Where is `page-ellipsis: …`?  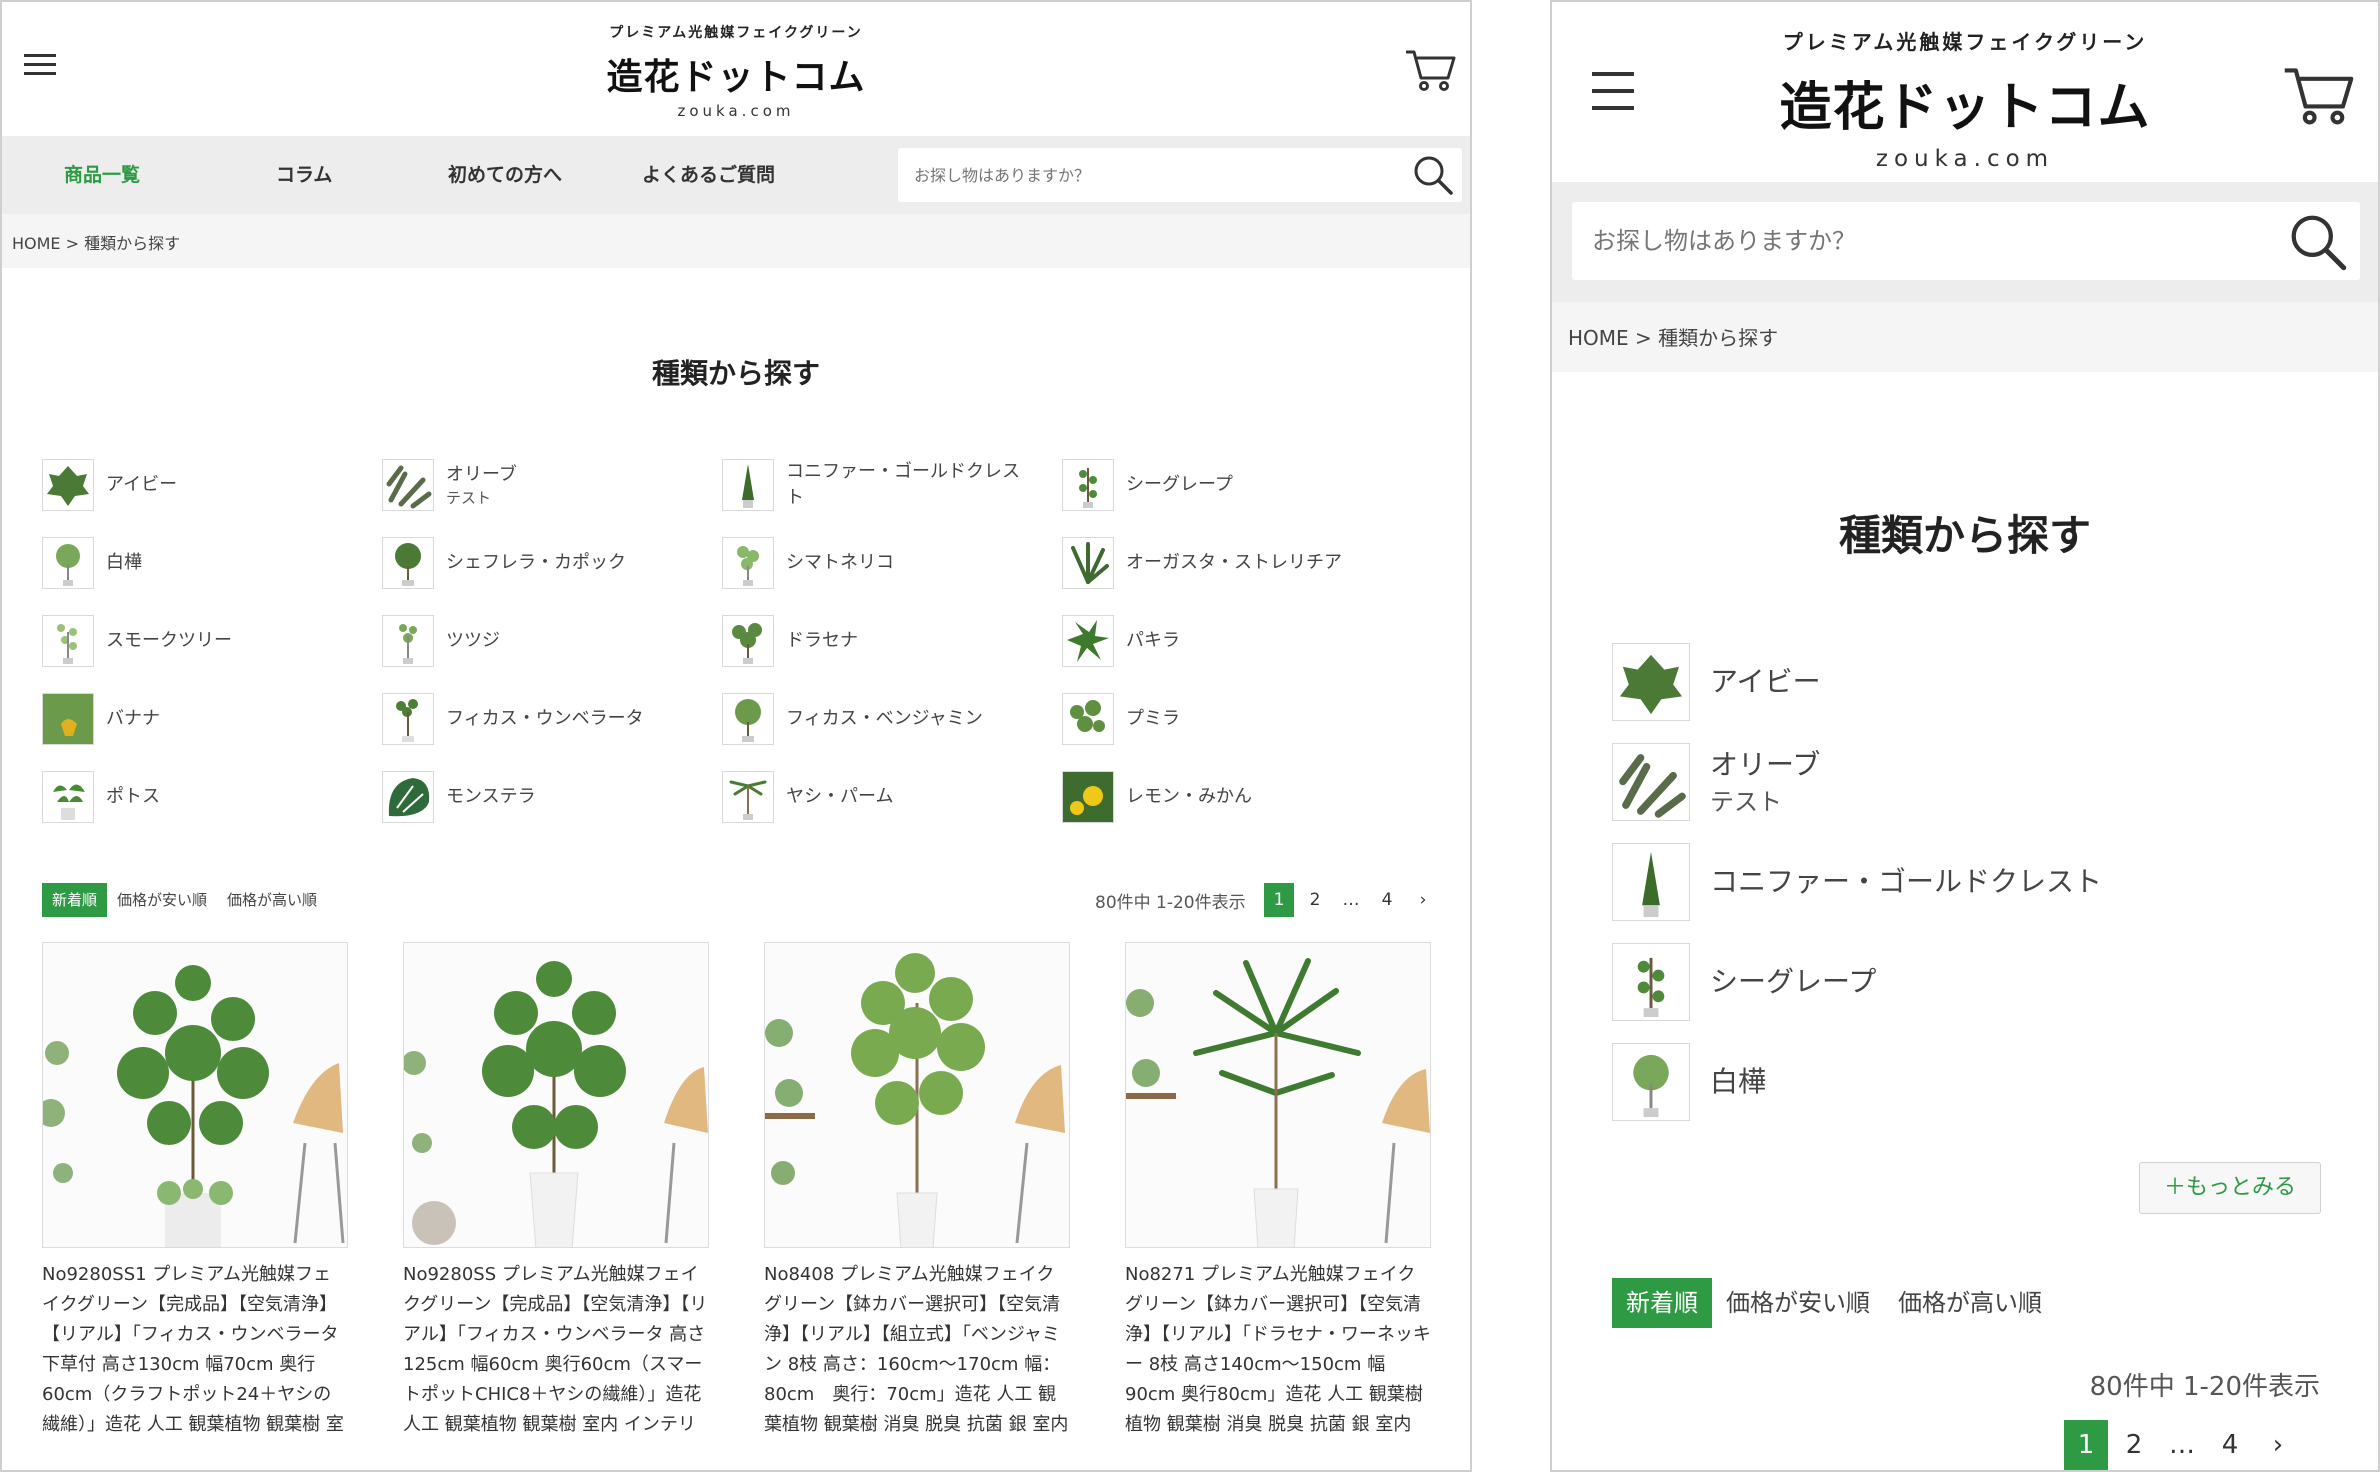
page-ellipsis: … is located at coordinates (2182, 1445).